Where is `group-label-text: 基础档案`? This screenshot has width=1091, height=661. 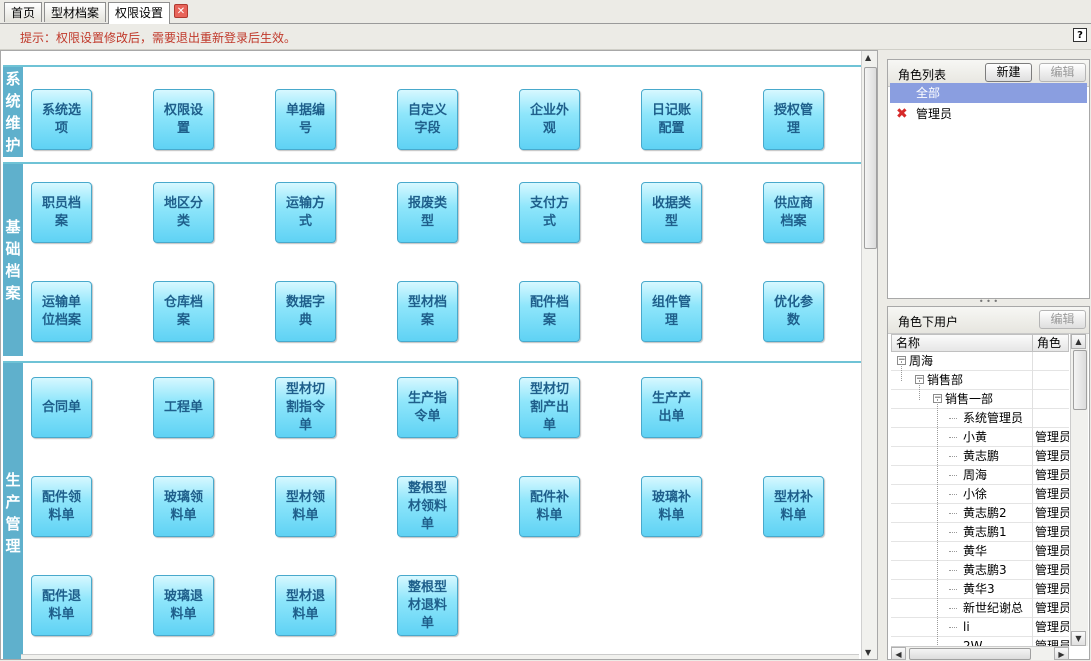 group-label-text: 基础档案 is located at coordinates (13, 260).